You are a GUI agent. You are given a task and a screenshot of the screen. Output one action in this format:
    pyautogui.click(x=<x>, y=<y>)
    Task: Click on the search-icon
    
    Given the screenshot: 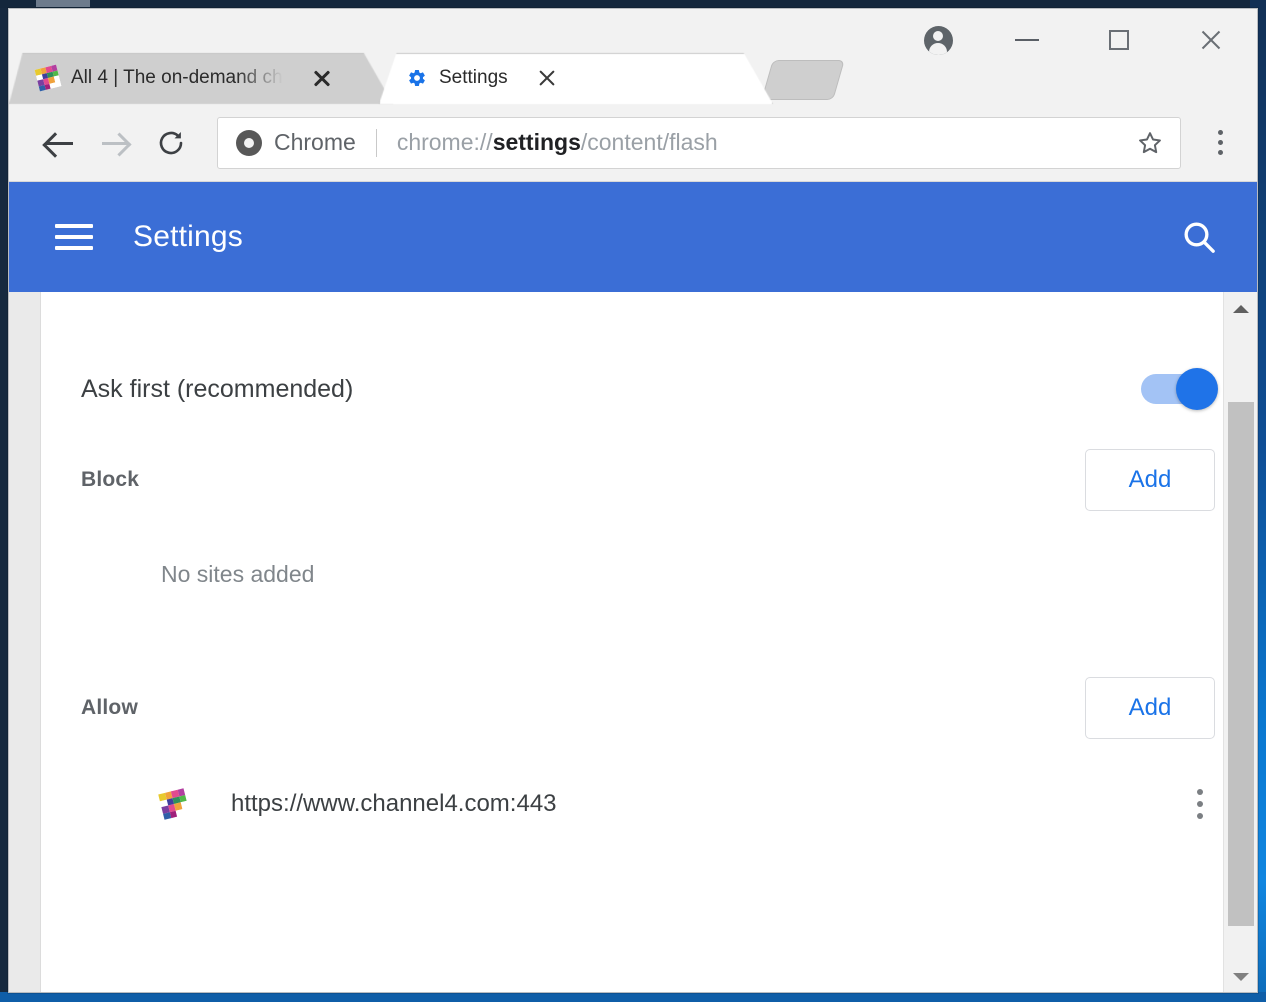 What is the action you would take?
    pyautogui.click(x=1199, y=237)
    